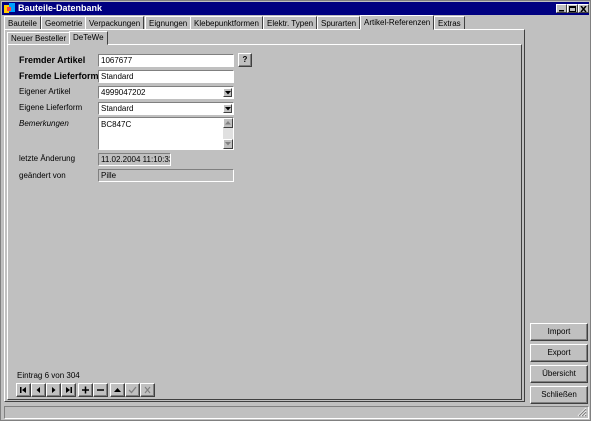 This screenshot has width=591, height=421. What do you see at coordinates (166, 76) in the screenshot?
I see `fremde-lieferform-field: Standard` at bounding box center [166, 76].